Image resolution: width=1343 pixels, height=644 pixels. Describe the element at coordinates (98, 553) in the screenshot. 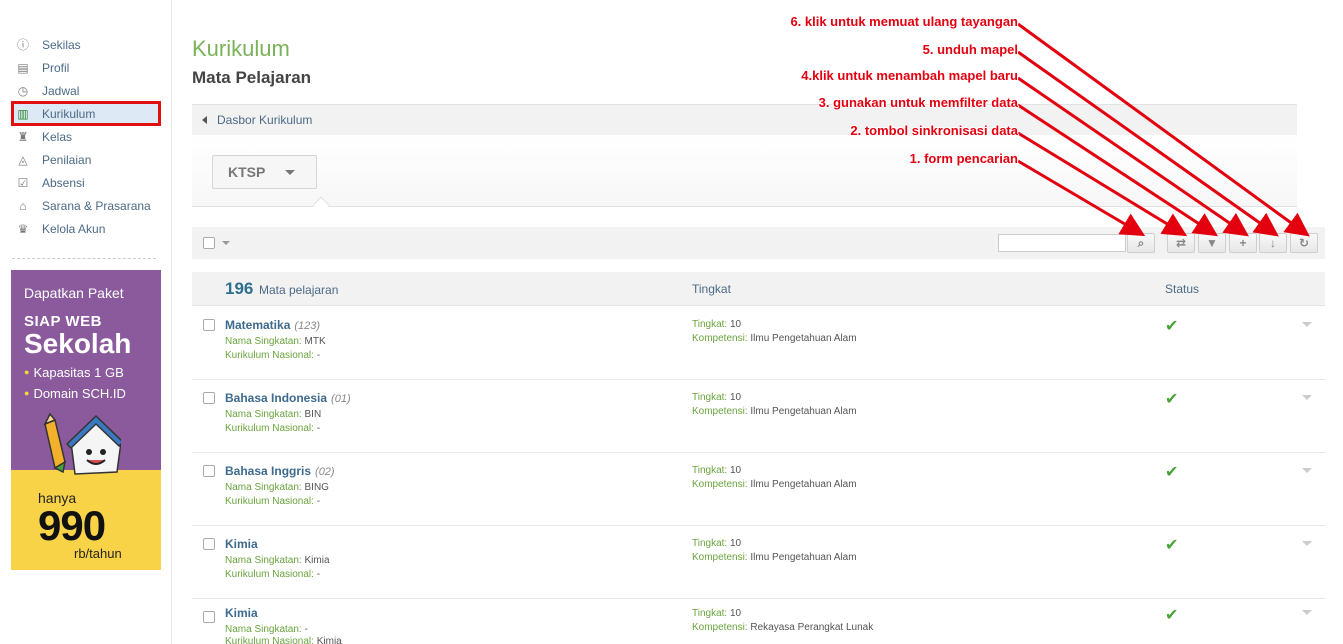

I see `promo-price-unit: rb/tahun` at that location.